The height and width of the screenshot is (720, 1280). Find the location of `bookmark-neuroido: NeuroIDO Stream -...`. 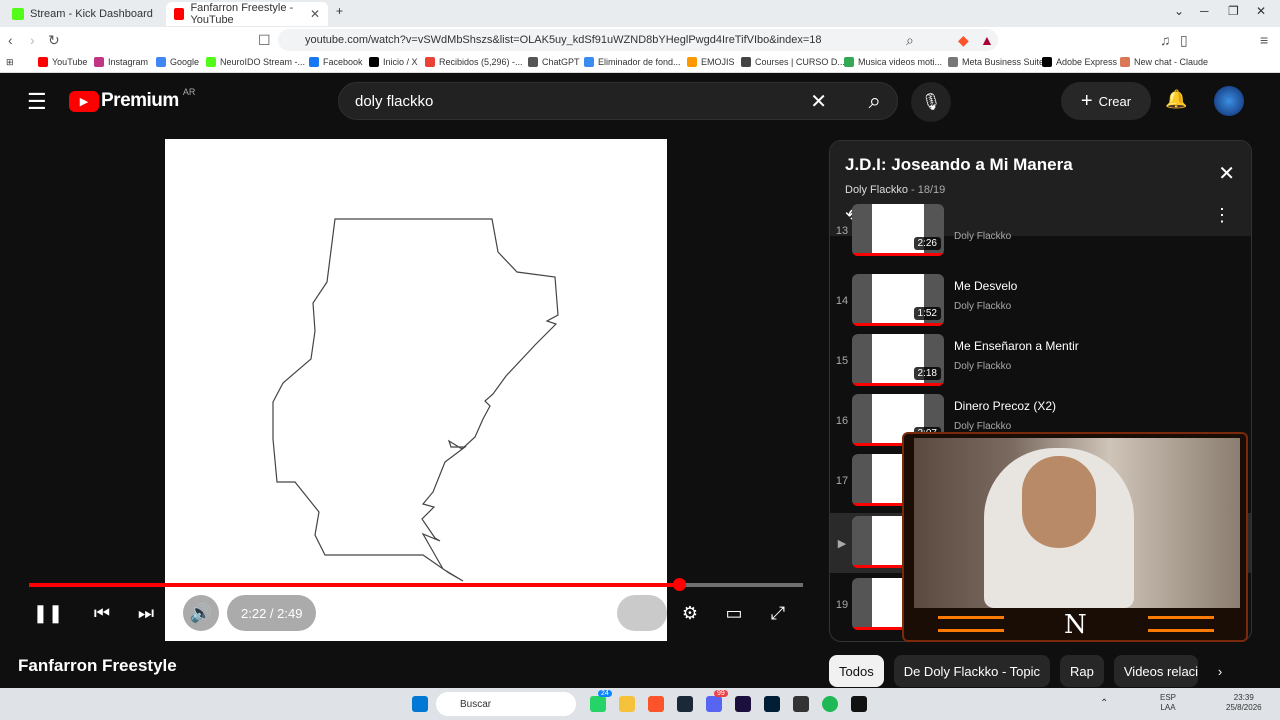

bookmark-neuroido: NeuroIDO Stream -... is located at coordinates (255, 62).